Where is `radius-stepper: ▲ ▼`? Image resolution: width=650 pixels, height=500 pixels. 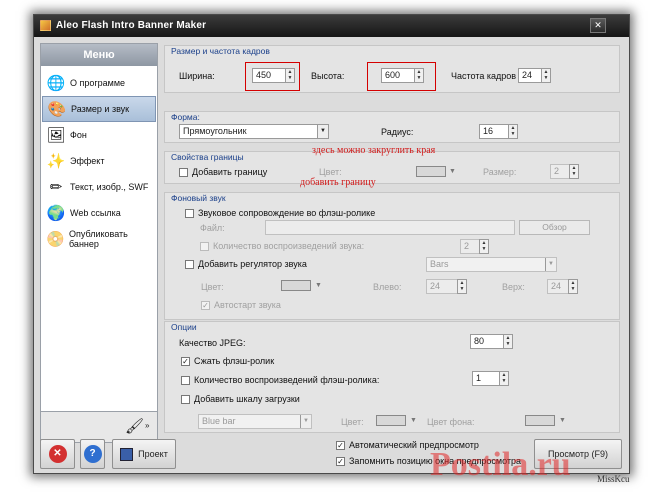 radius-stepper: ▲ ▼ is located at coordinates (513, 131).